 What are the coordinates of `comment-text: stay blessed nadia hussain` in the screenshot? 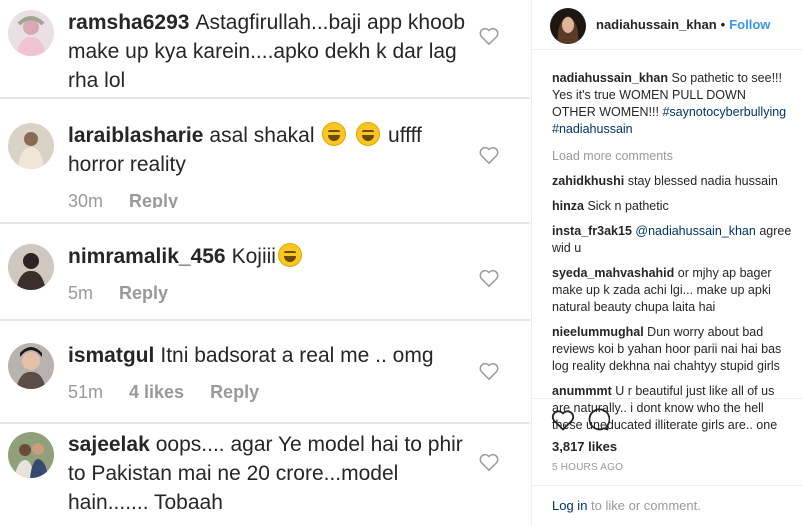 It's located at (702, 181).